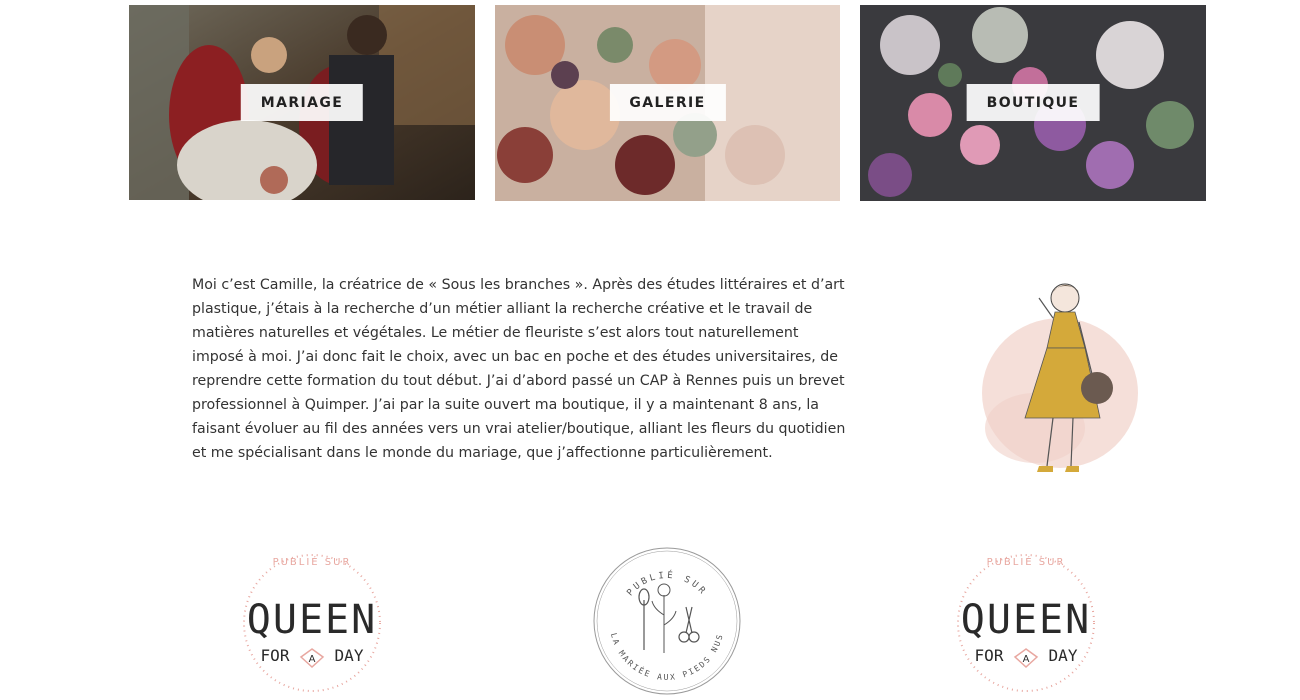 This screenshot has height=700, width=1300. Describe the element at coordinates (667, 620) in the screenshot. I see `mariee-aux-pieds-nus-badge: PUBLIÉ SUR LA MARIÉE AUX PIEDS NUS` at that location.